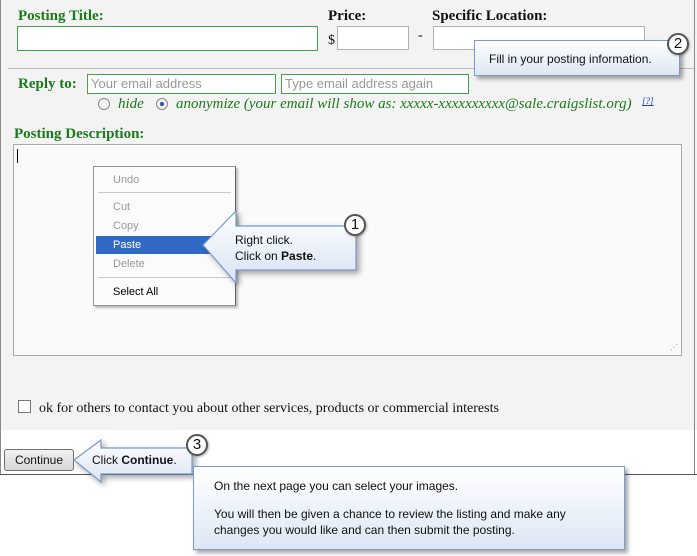 The height and width of the screenshot is (556, 697). What do you see at coordinates (648, 101) in the screenshot?
I see `help-link: [?]` at bounding box center [648, 101].